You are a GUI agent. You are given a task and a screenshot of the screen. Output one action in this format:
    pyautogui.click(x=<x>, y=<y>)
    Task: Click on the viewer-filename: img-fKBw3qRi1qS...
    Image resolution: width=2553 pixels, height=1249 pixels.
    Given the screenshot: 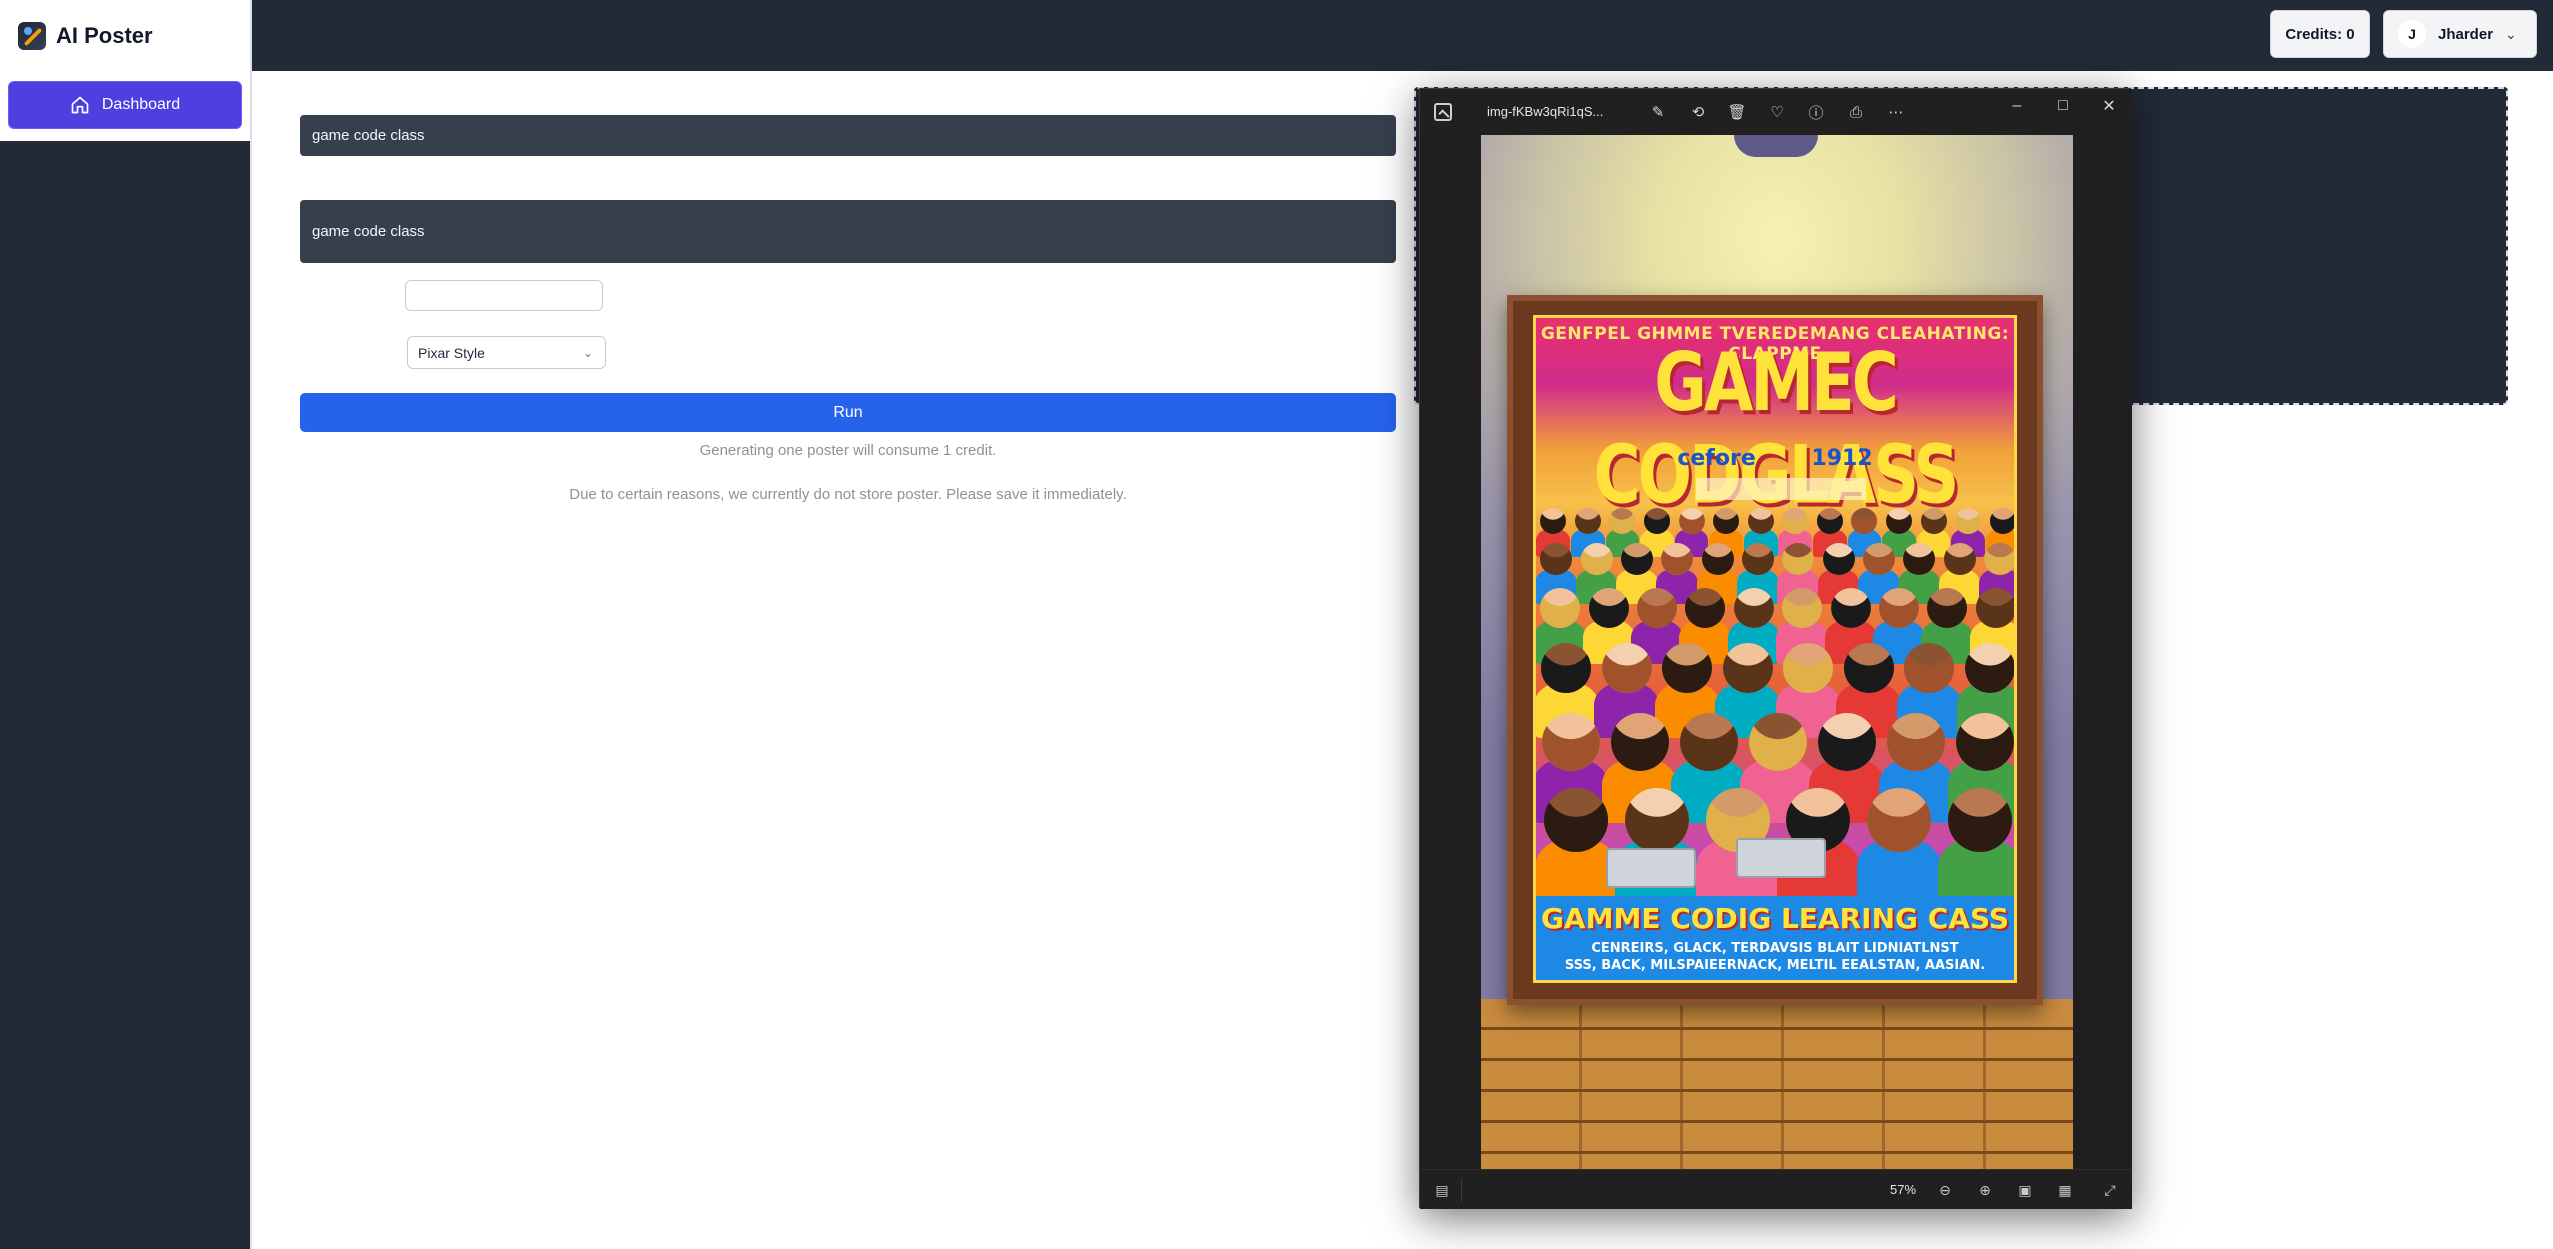 What is the action you would take?
    pyautogui.click(x=1545, y=111)
    